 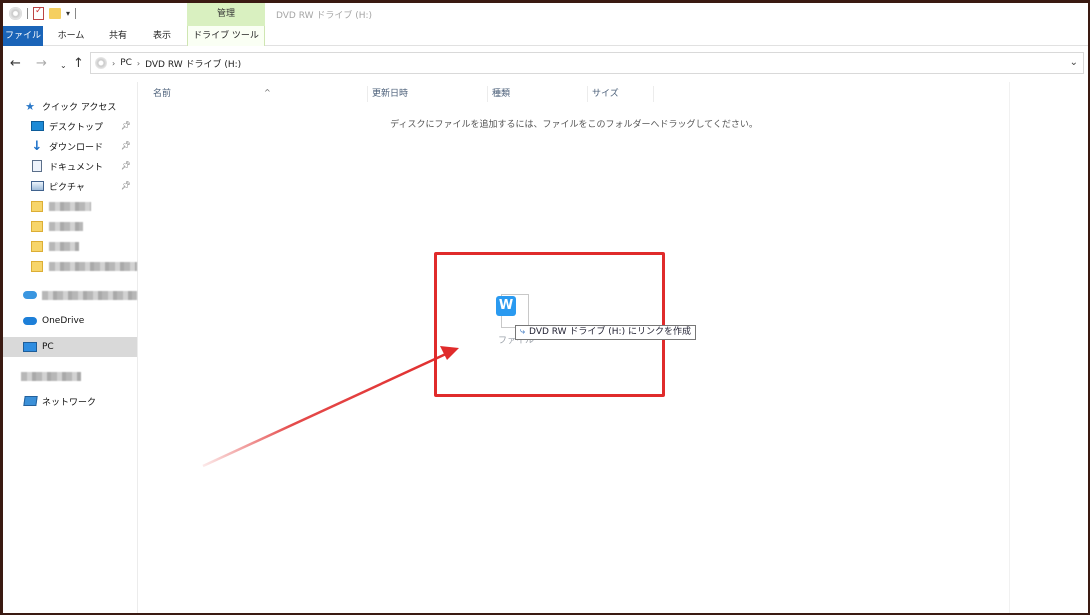 I want to click on sidebar-item-documents: ドキュメント 📌︎, so click(x=70, y=166).